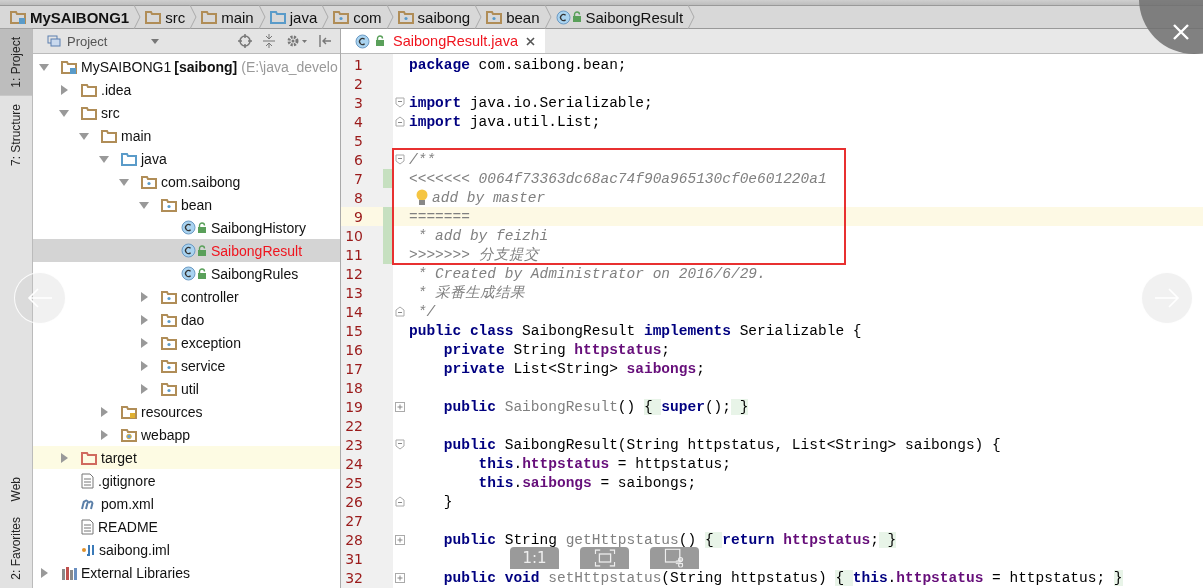  Describe the element at coordinates (257, 250) in the screenshot. I see `tree-item-label: SaibongResult` at that location.